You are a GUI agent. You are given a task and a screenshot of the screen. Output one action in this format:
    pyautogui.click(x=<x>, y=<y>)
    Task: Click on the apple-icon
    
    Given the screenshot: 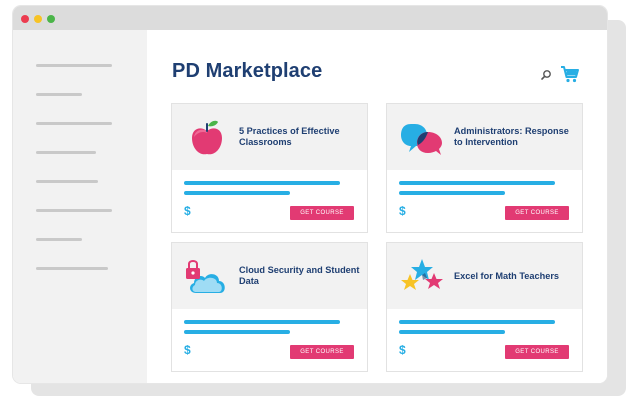 What is the action you would take?
    pyautogui.click(x=207, y=137)
    